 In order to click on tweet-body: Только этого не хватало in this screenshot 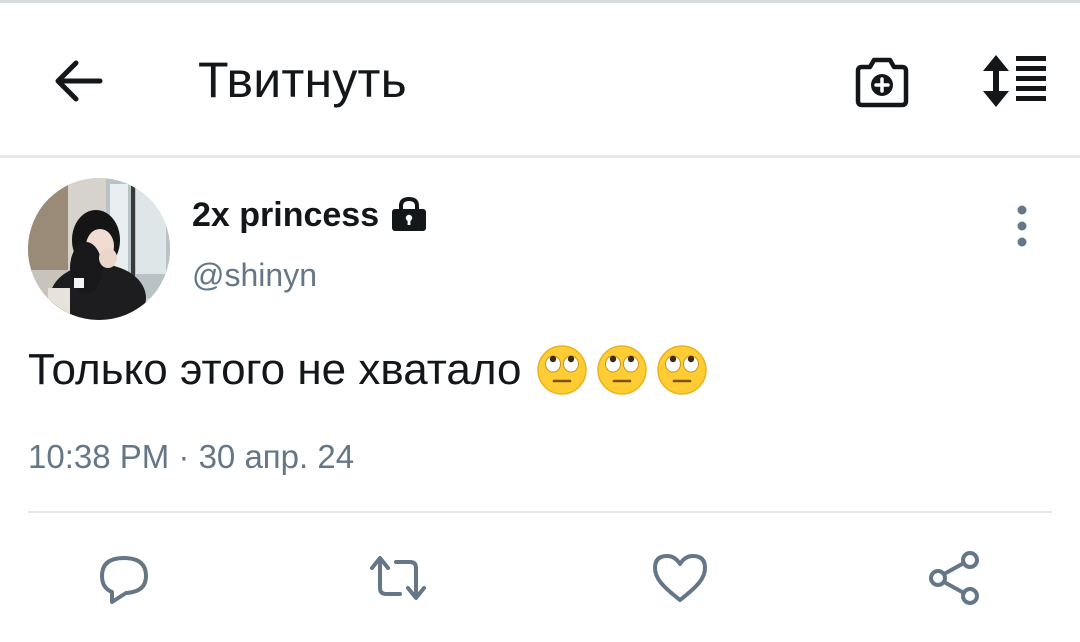, I will do `click(368, 370)`.